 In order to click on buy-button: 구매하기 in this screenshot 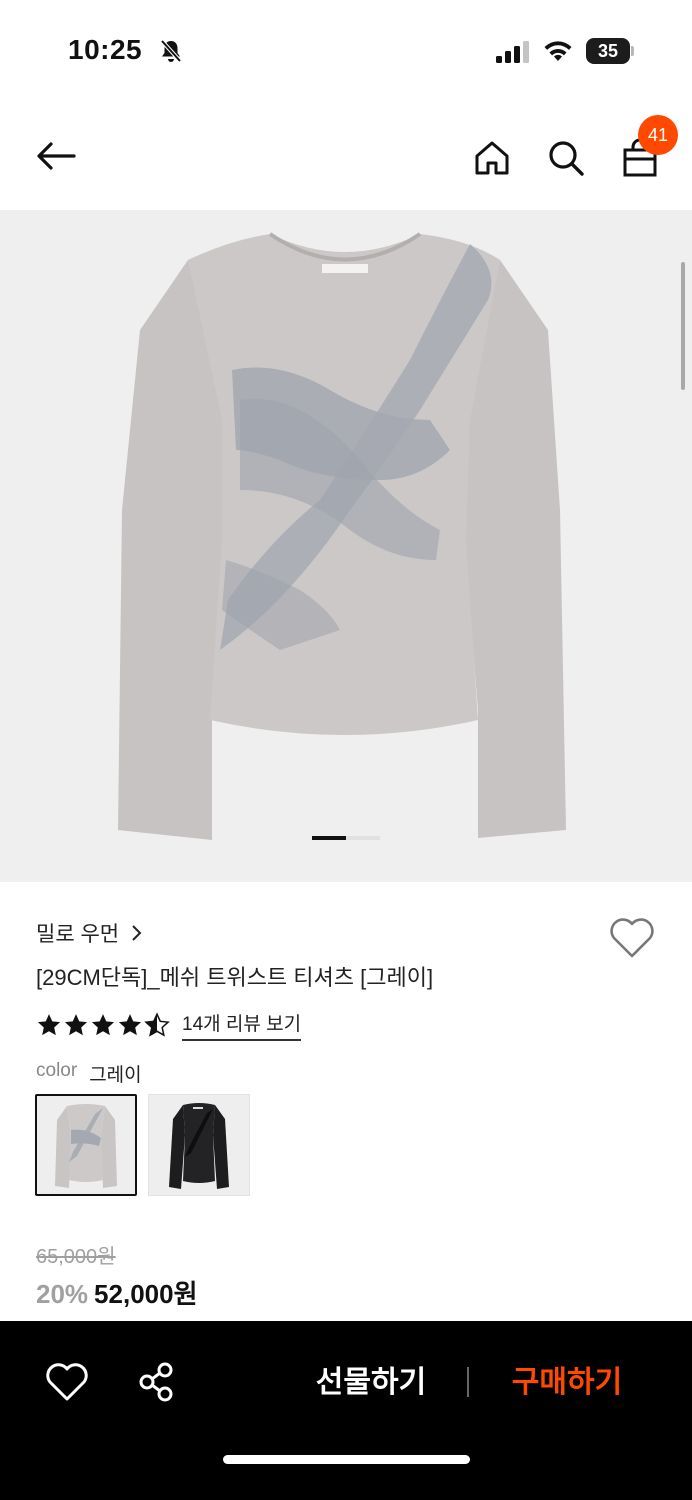, I will do `click(567, 1383)`.